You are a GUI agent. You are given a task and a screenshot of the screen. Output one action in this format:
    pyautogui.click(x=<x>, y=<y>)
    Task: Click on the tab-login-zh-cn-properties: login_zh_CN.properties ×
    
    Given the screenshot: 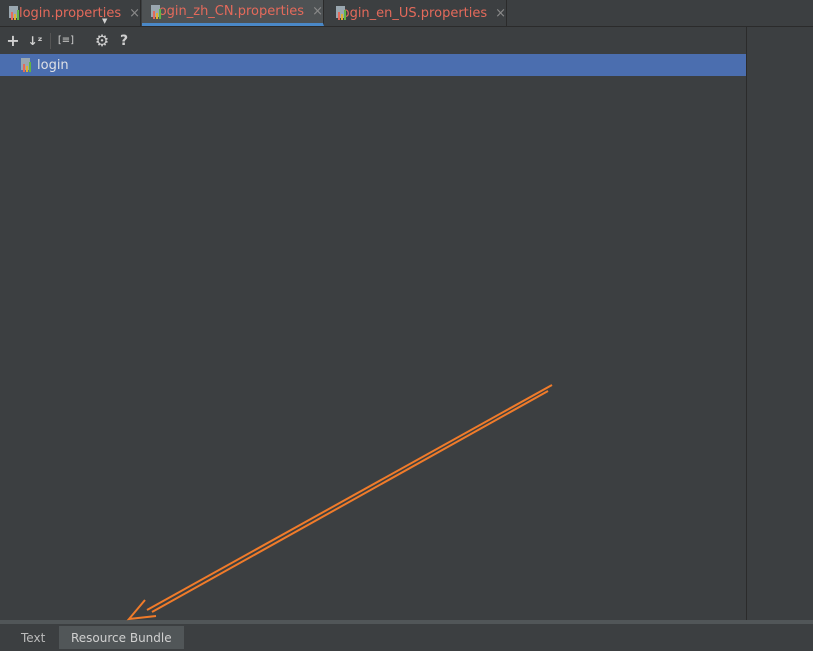 What is the action you would take?
    pyautogui.click(x=233, y=13)
    